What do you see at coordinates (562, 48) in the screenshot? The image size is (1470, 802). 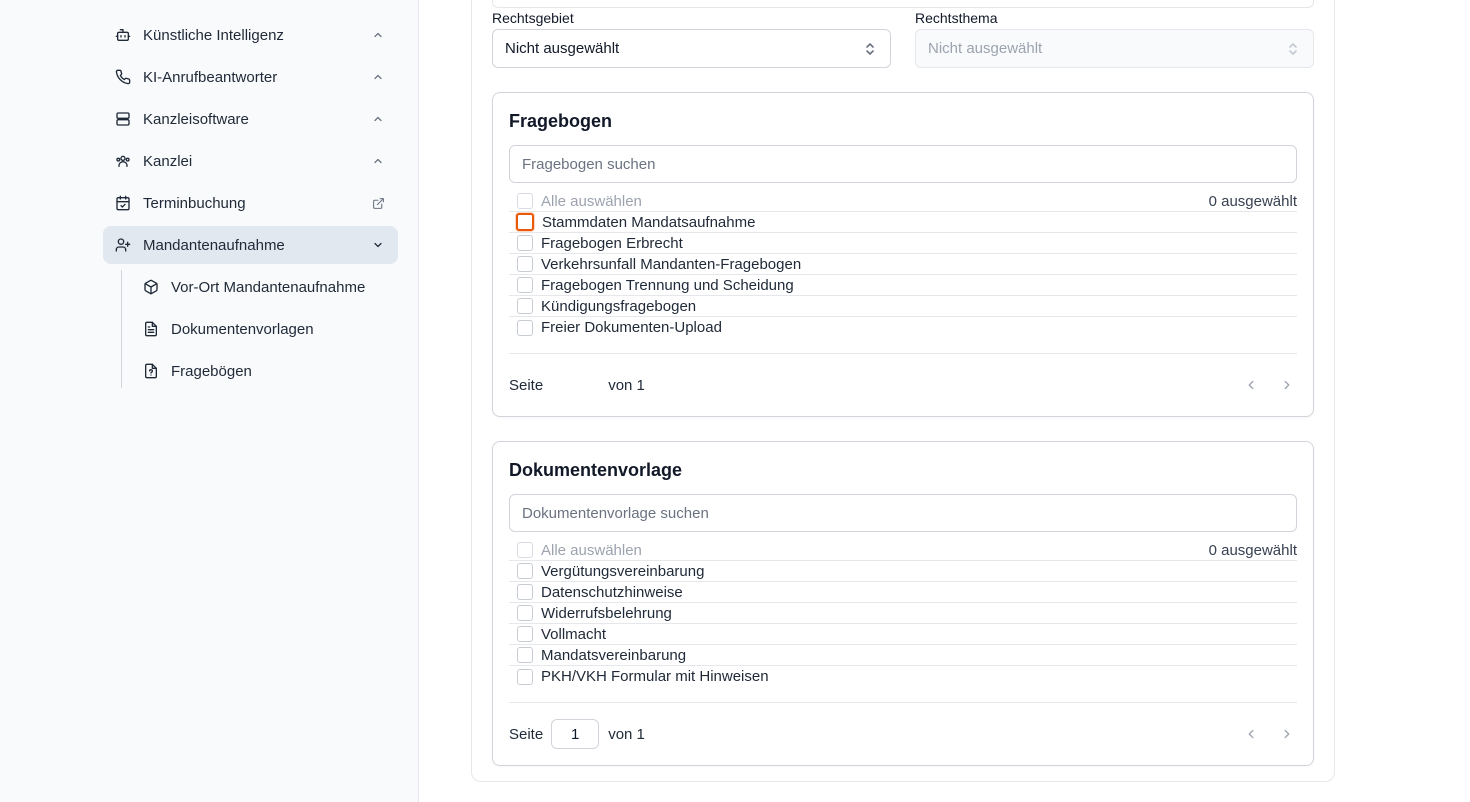 I see `rechtsgebiet-value: Nicht ausgewählt` at bounding box center [562, 48].